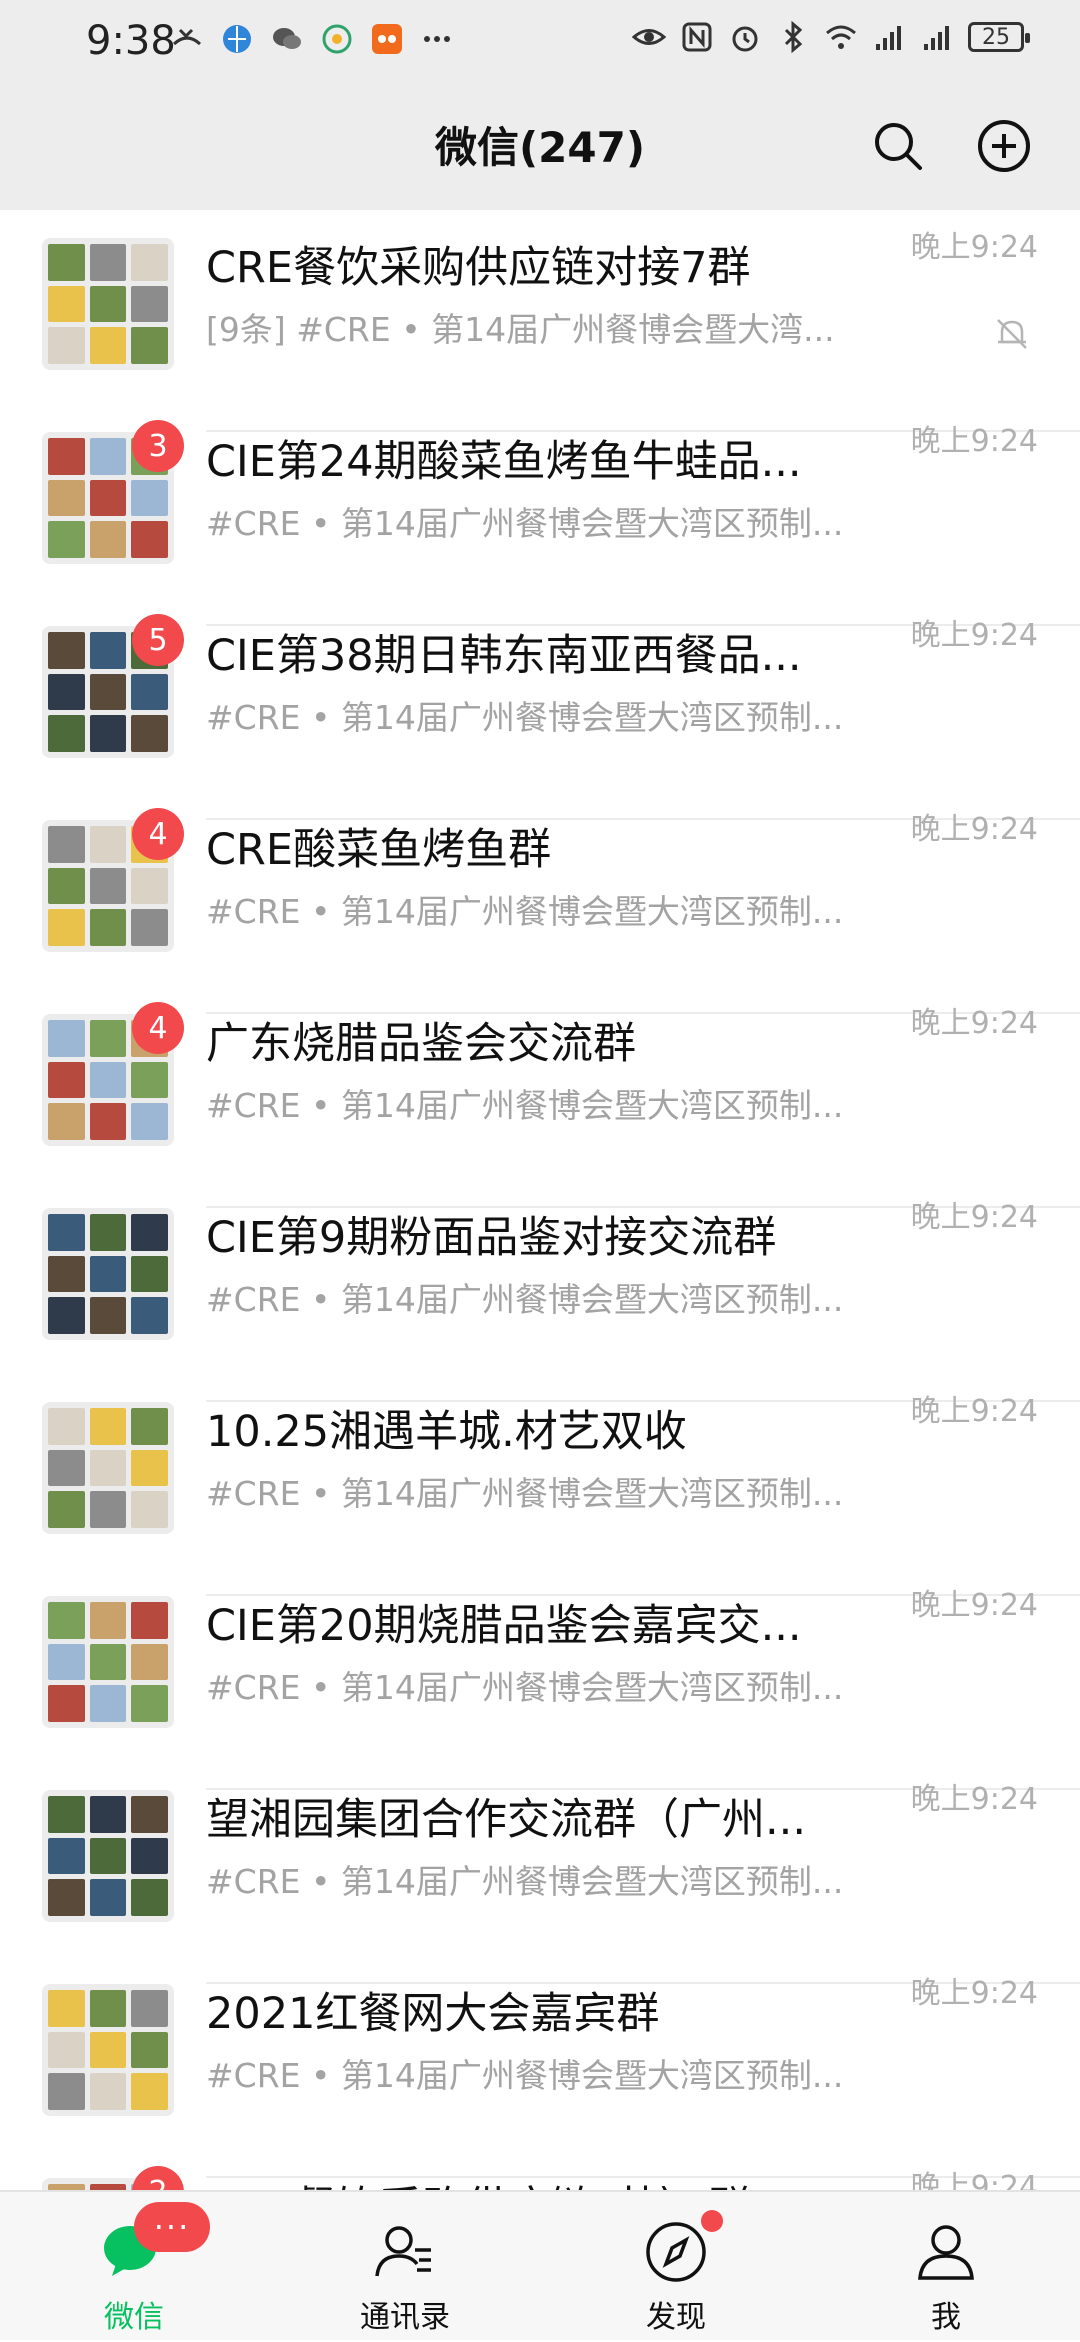 The width and height of the screenshot is (1080, 2342). I want to click on tab-contacts: 通讯录, so click(405, 2267).